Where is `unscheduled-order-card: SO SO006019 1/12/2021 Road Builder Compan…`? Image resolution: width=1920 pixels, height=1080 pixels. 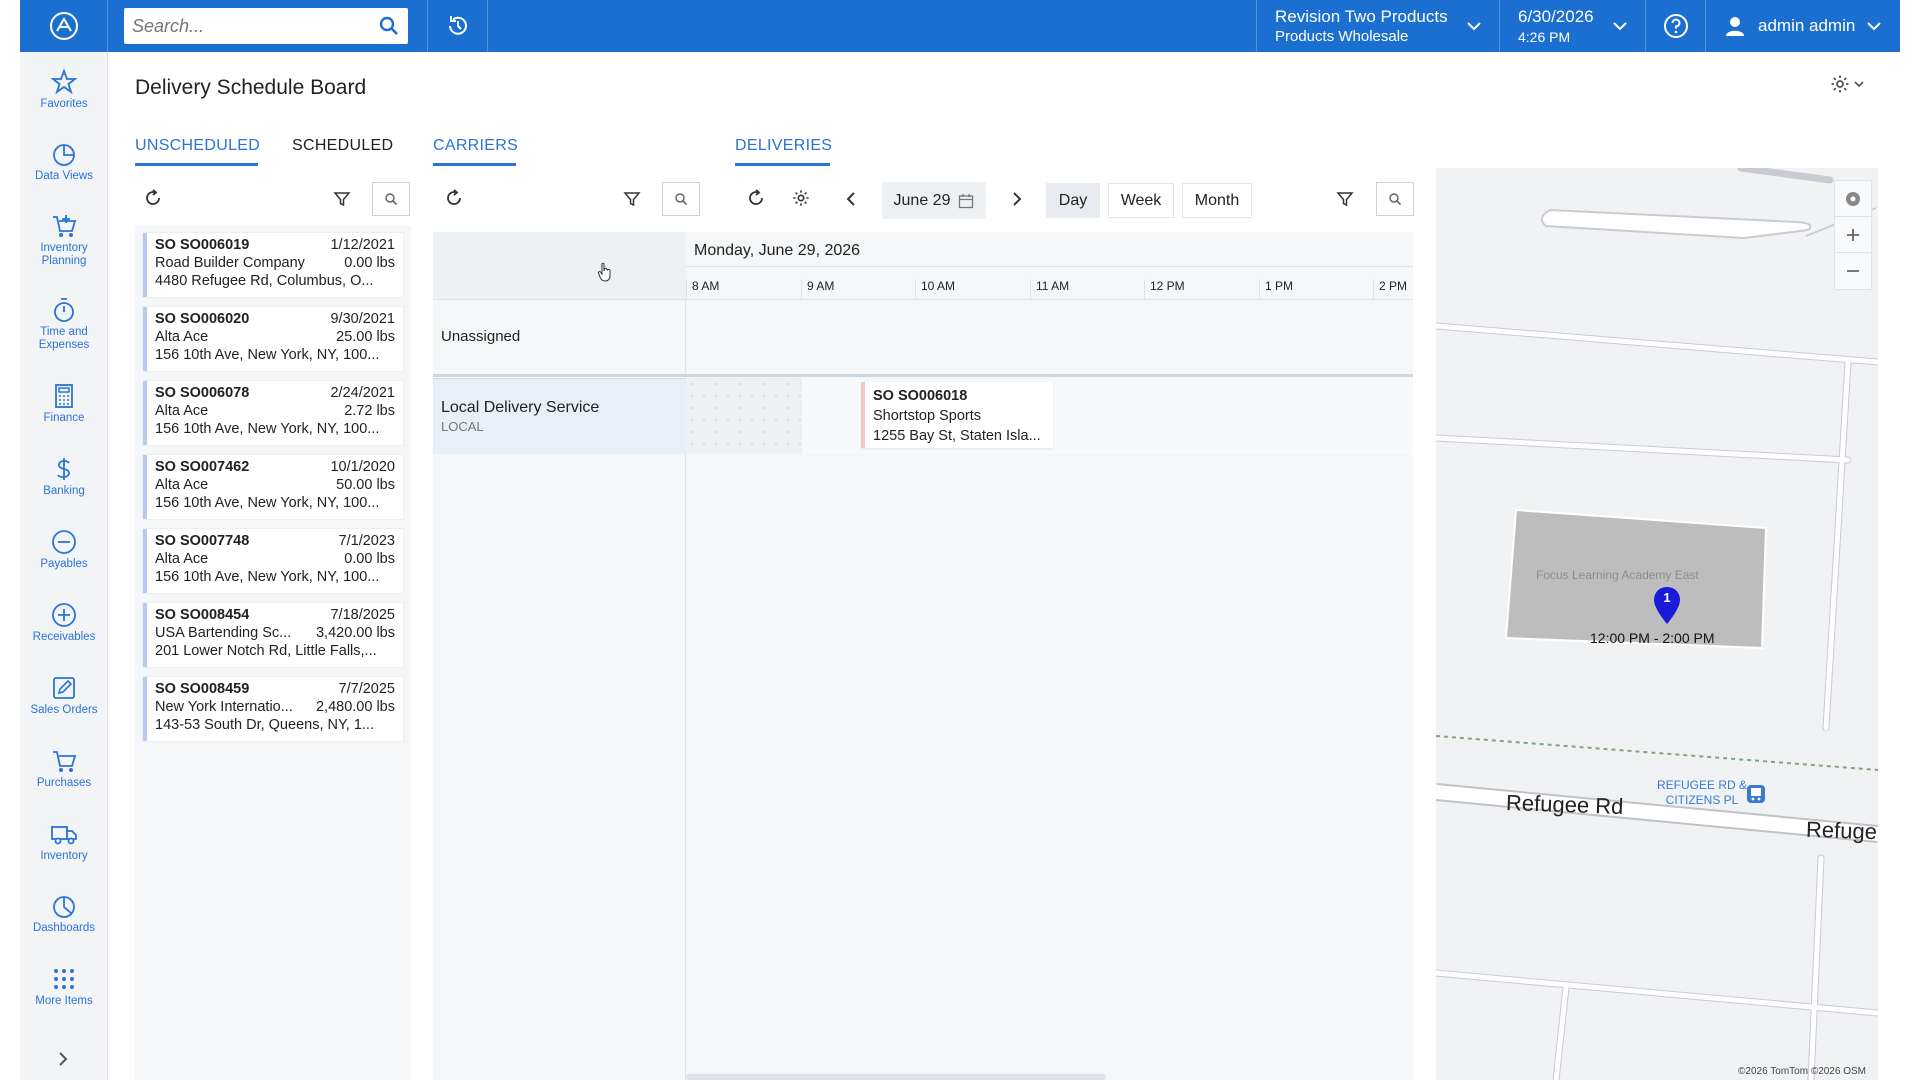 unscheduled-order-card: SO SO006019 1/12/2021 Road Builder Compan… is located at coordinates (273, 265).